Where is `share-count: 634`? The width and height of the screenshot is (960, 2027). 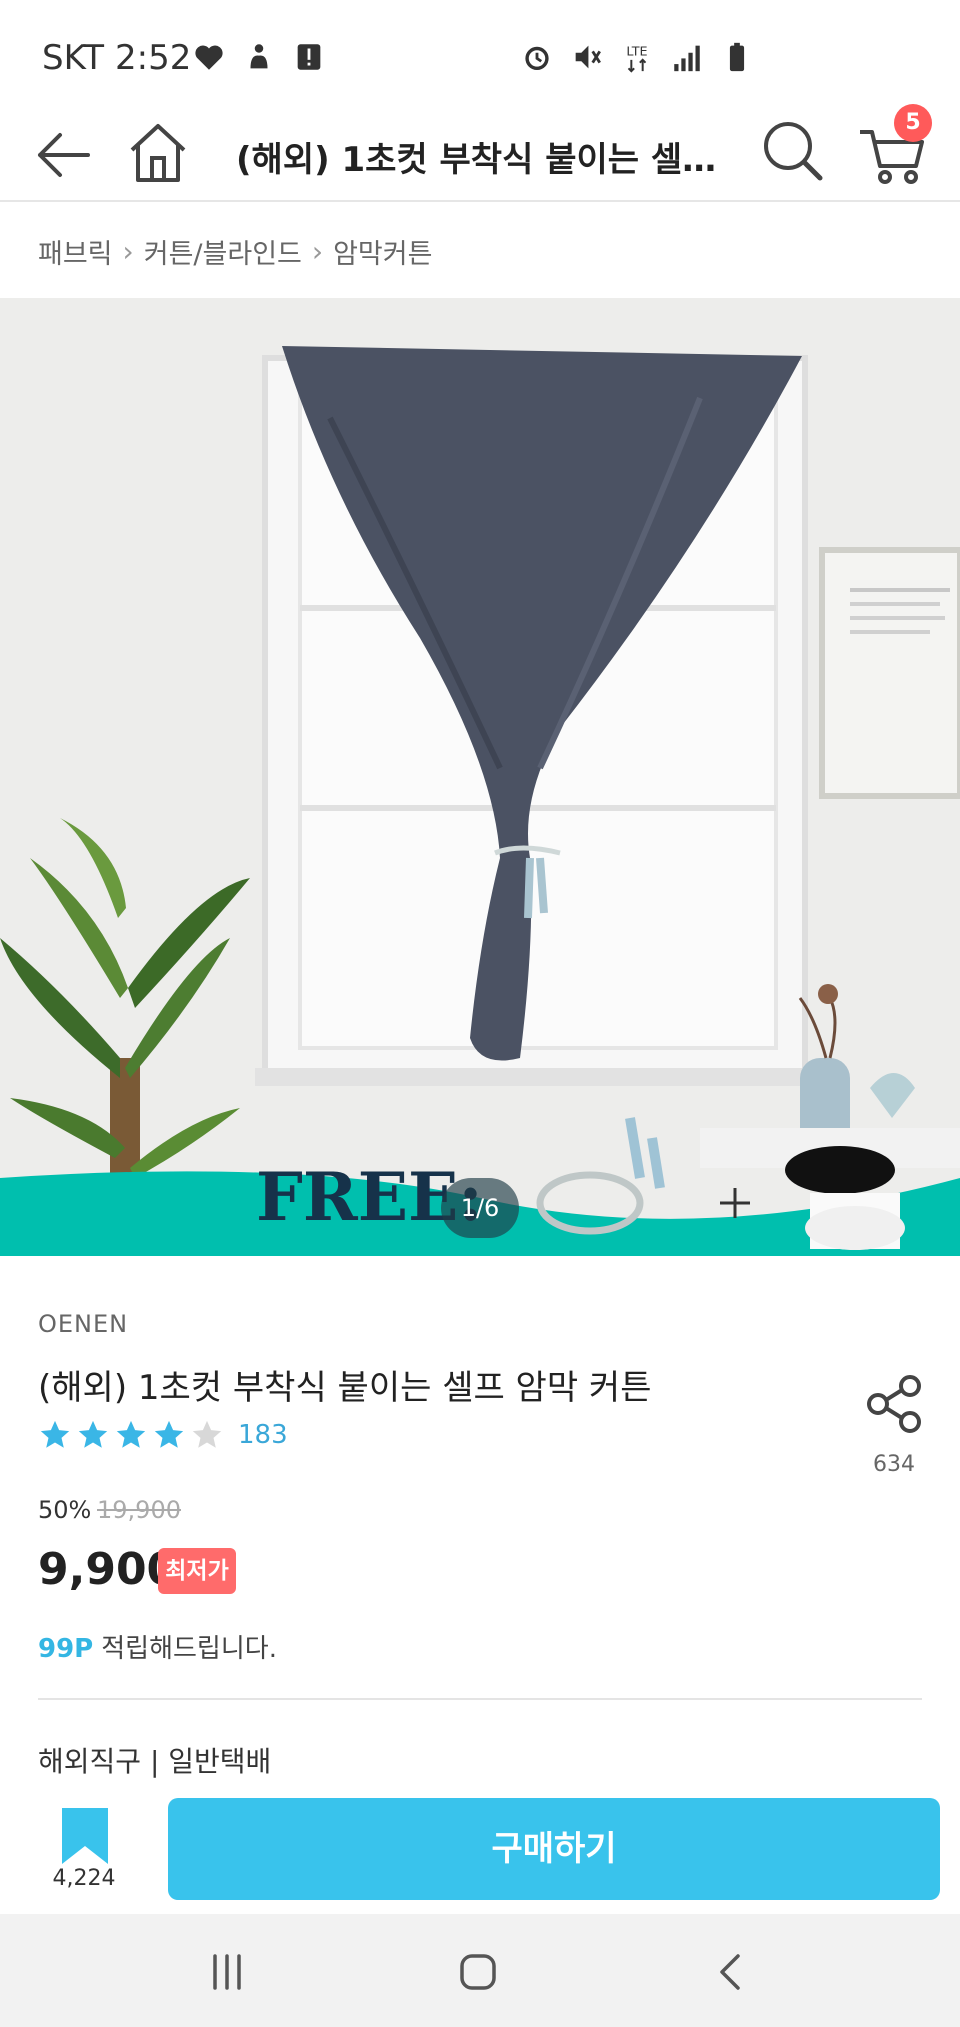
share-count: 634 is located at coordinates (894, 1464).